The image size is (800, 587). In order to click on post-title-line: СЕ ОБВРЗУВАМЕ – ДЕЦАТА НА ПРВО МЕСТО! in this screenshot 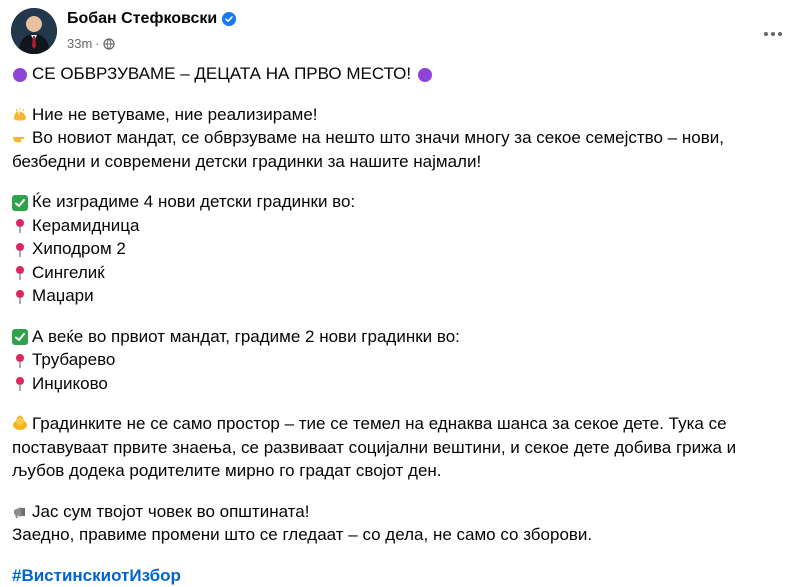, I will do `click(396, 74)`.